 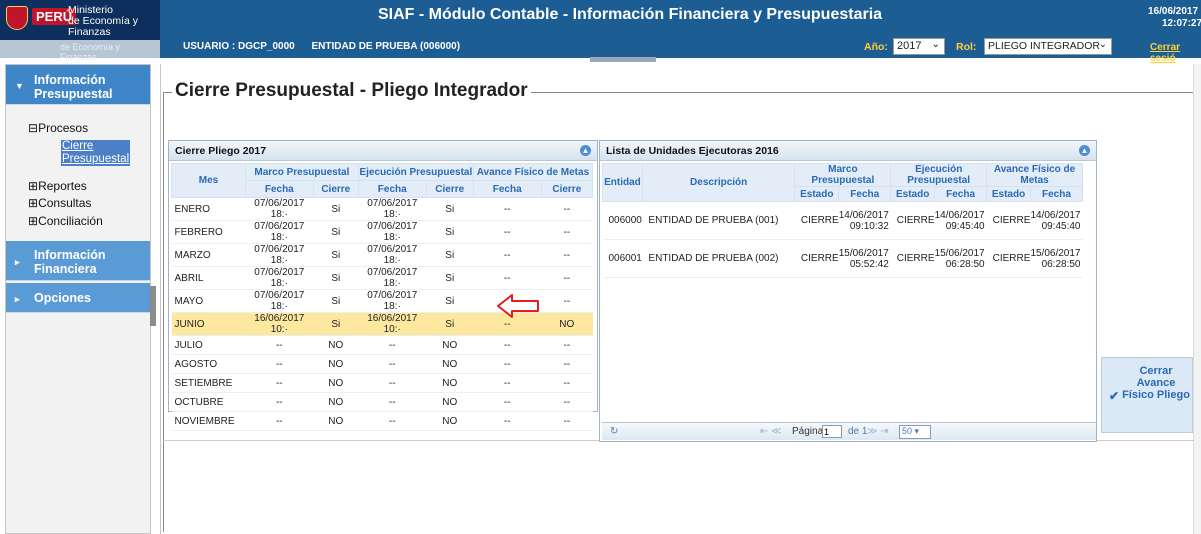 What do you see at coordinates (816, 258) in the screenshot?
I see `cell-me: CIERRE` at bounding box center [816, 258].